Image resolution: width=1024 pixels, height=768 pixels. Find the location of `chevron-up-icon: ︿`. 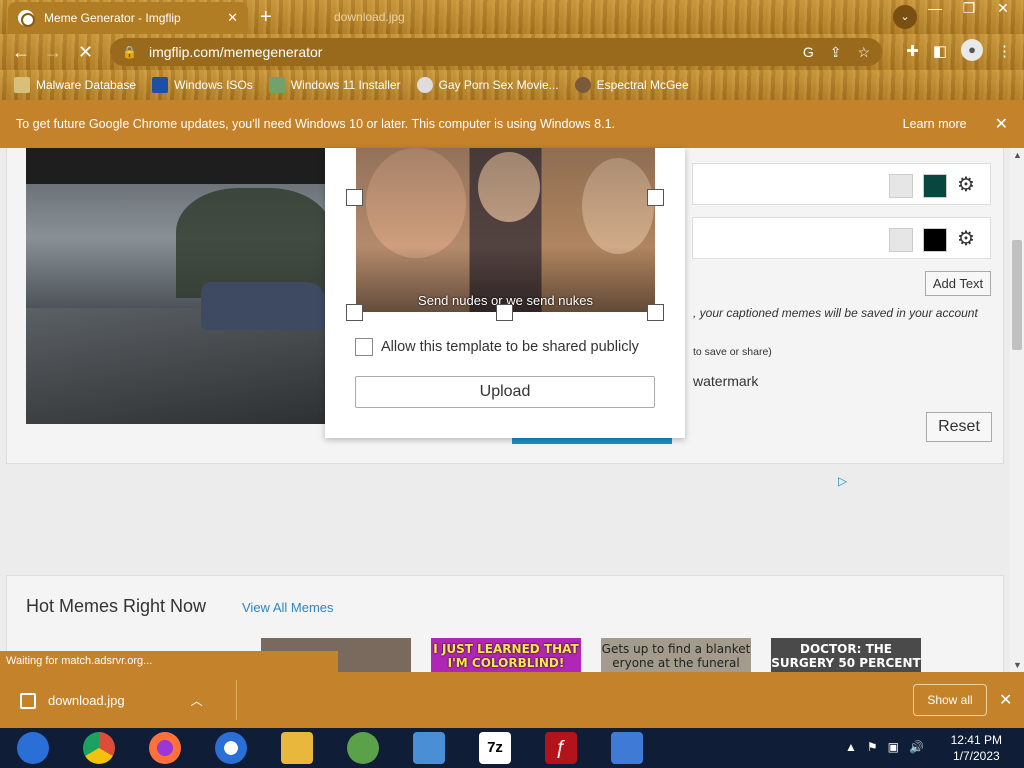

chevron-up-icon: ︿ is located at coordinates (197, 700).